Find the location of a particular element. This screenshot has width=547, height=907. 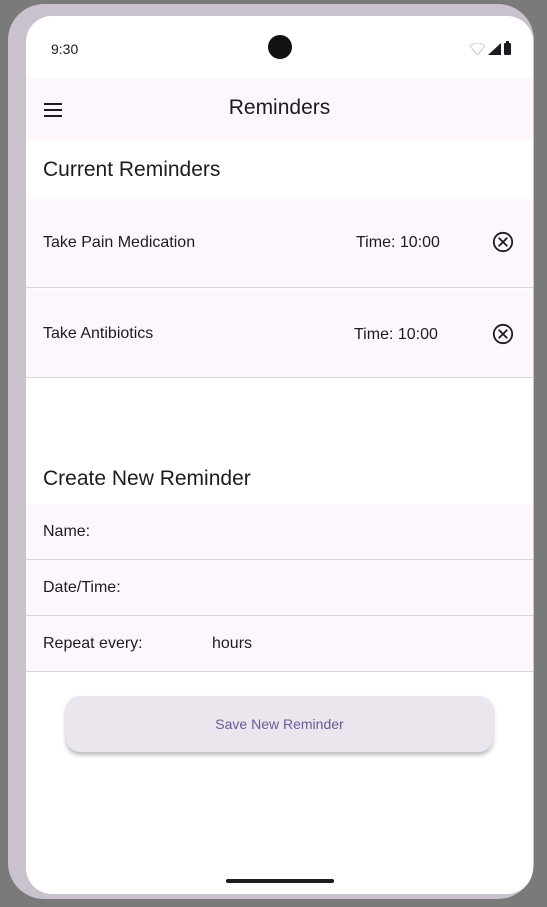

reminder-row: Take Pain Medication Time: 10:00 is located at coordinates (279, 243).